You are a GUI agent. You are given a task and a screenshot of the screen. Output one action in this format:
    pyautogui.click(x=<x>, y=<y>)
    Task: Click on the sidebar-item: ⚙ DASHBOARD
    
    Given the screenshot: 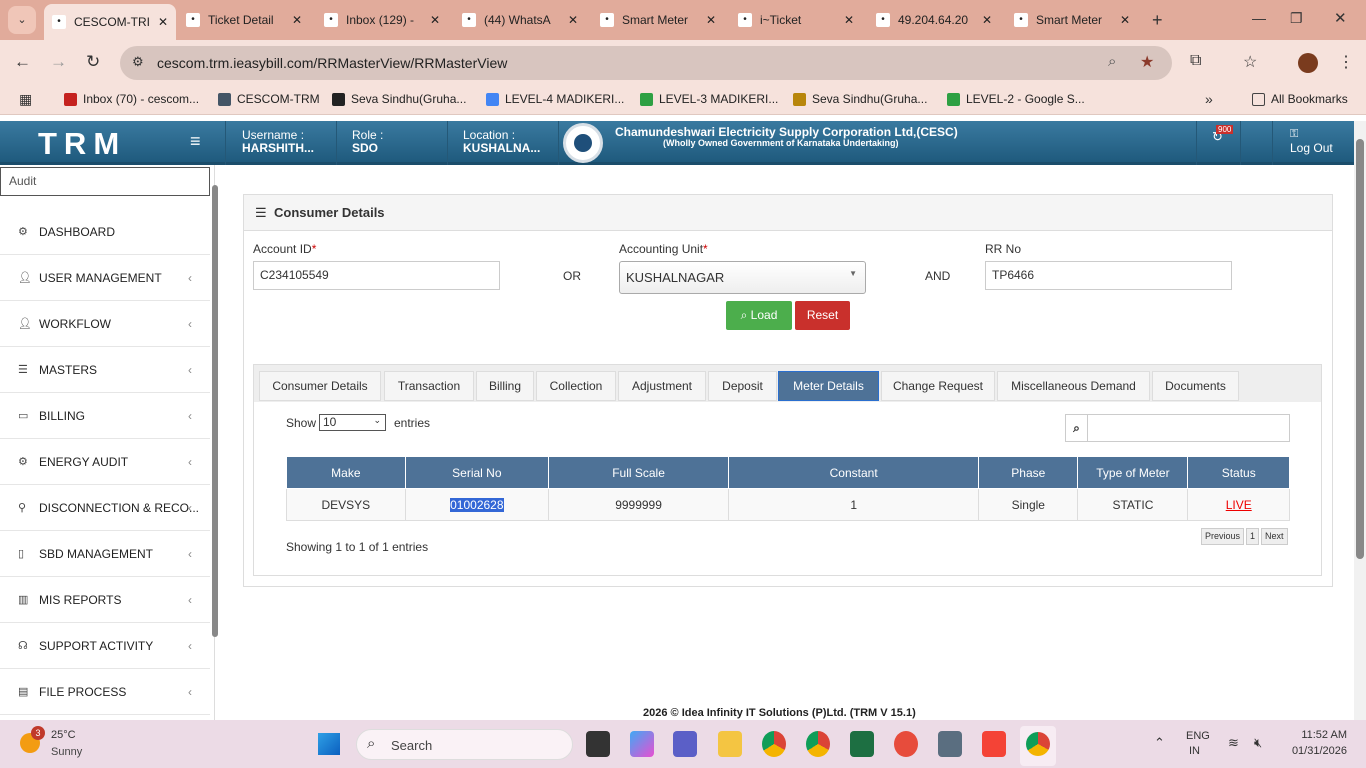 What is the action you would take?
    pyautogui.click(x=105, y=232)
    